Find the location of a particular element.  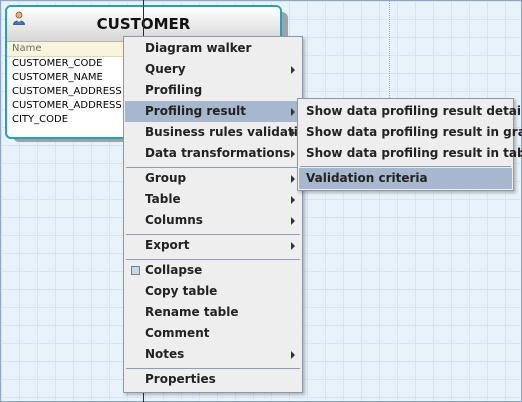

menu-item-label: Profiling result is located at coordinates (195, 111).